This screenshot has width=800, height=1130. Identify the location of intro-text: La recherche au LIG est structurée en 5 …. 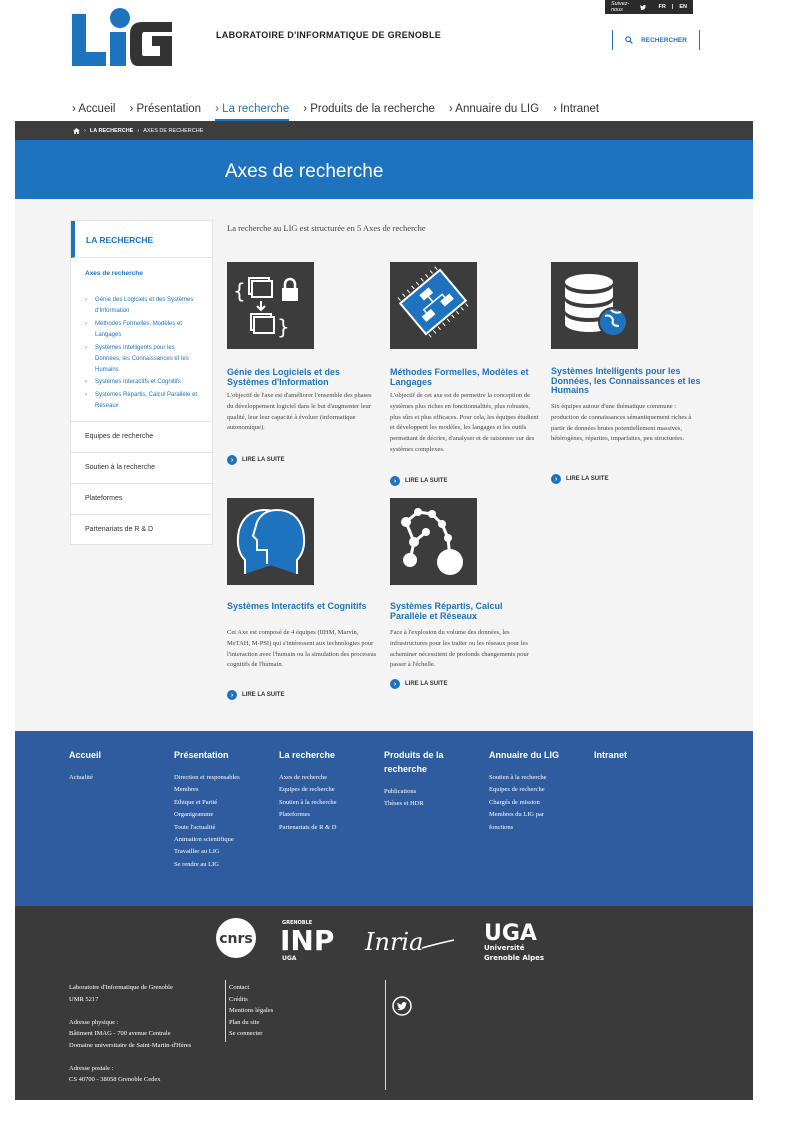
(326, 228).